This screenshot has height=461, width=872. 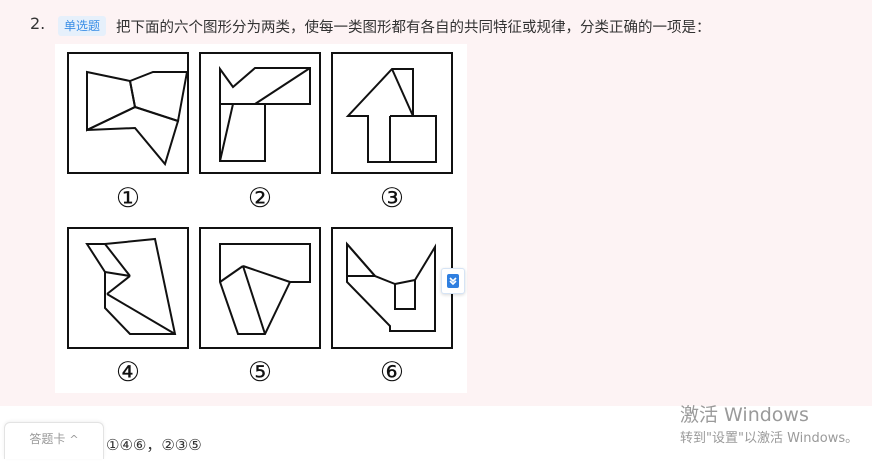 I want to click on bookmark-download-icon, so click(x=453, y=281).